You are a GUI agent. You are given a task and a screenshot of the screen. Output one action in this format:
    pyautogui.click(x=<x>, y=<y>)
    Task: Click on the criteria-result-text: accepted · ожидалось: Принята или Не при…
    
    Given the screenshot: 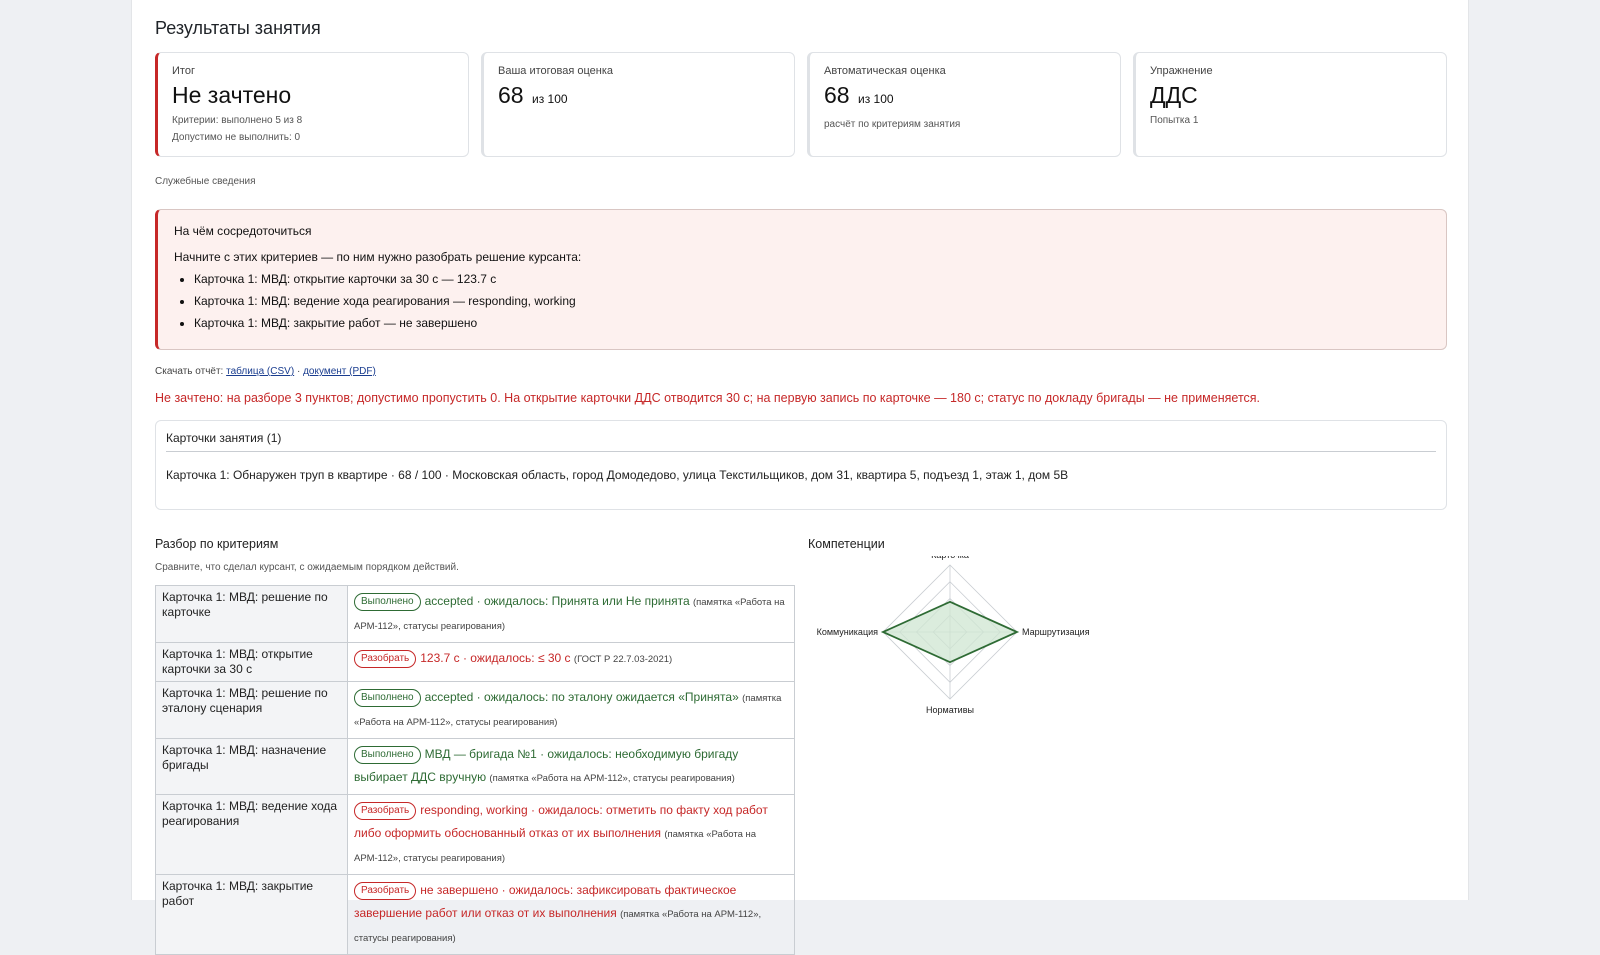 What is the action you would take?
    pyautogui.click(x=557, y=601)
    